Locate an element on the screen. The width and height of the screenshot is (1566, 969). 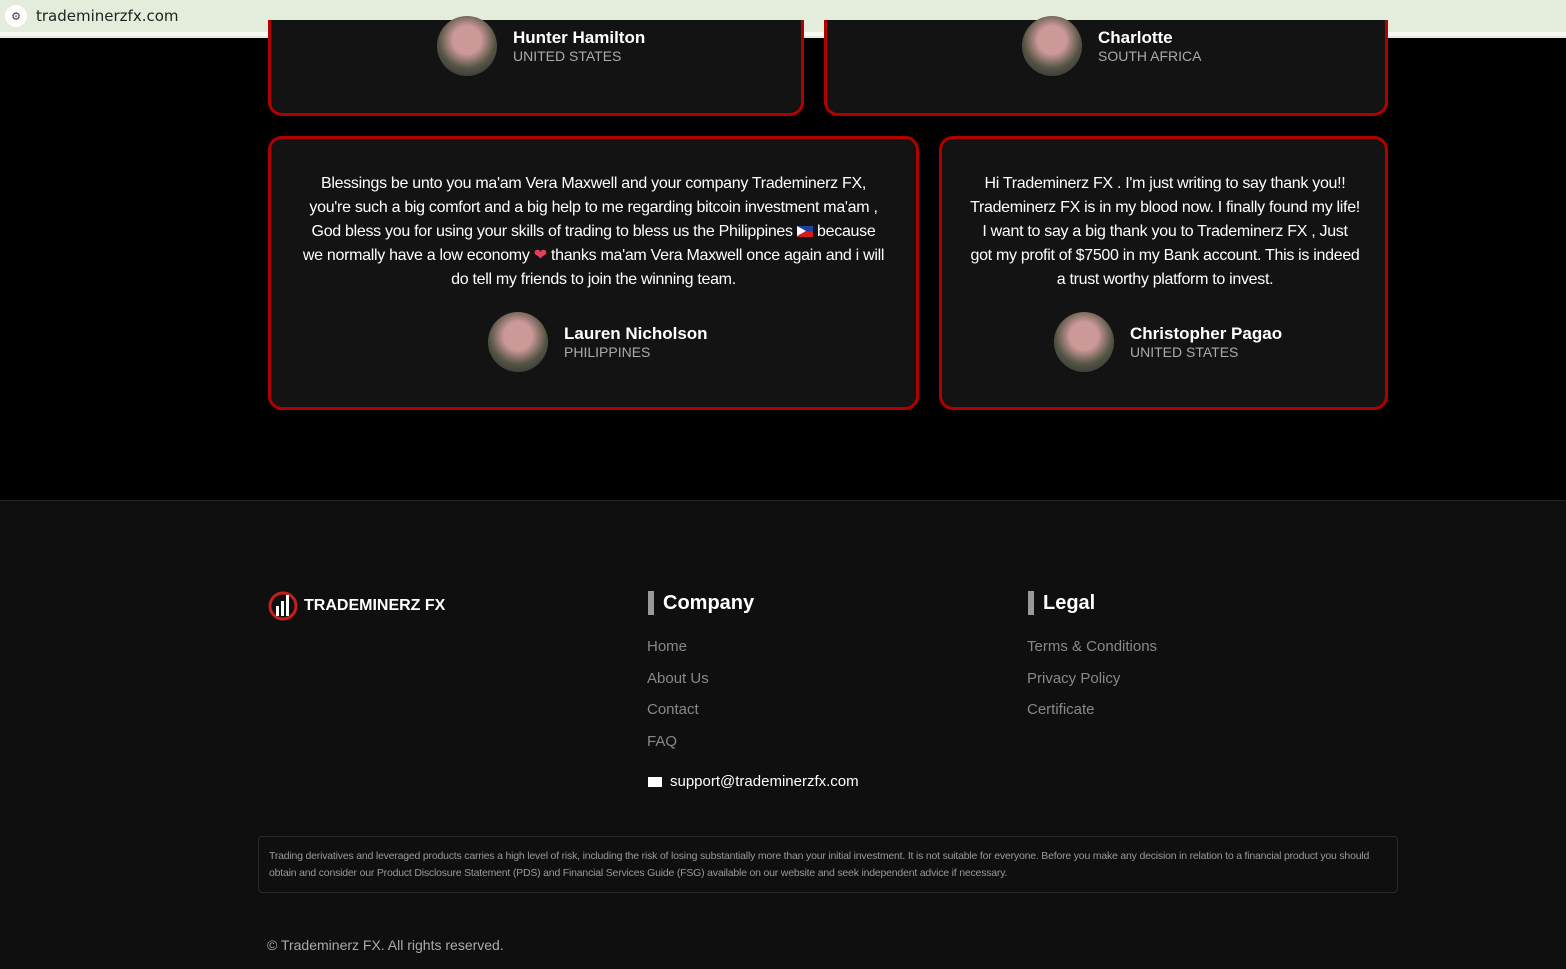
footer-link-faq: FAQ is located at coordinates (662, 741).